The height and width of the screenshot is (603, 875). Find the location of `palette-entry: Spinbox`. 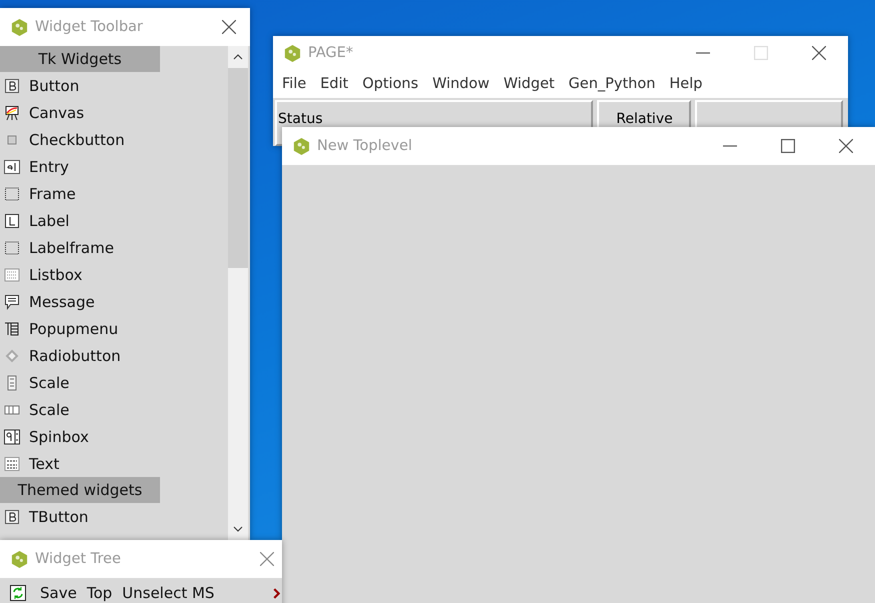

palette-entry: Spinbox is located at coordinates (59, 437).